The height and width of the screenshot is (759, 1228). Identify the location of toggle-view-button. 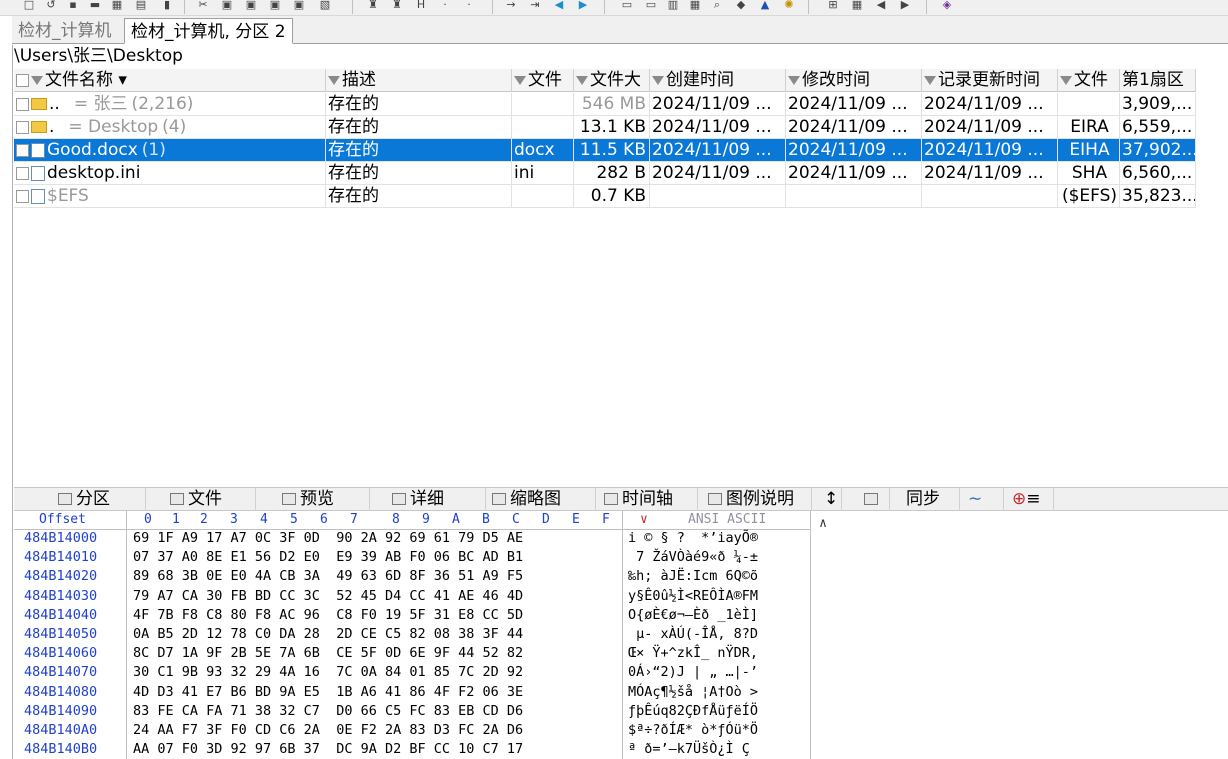
(875, 499).